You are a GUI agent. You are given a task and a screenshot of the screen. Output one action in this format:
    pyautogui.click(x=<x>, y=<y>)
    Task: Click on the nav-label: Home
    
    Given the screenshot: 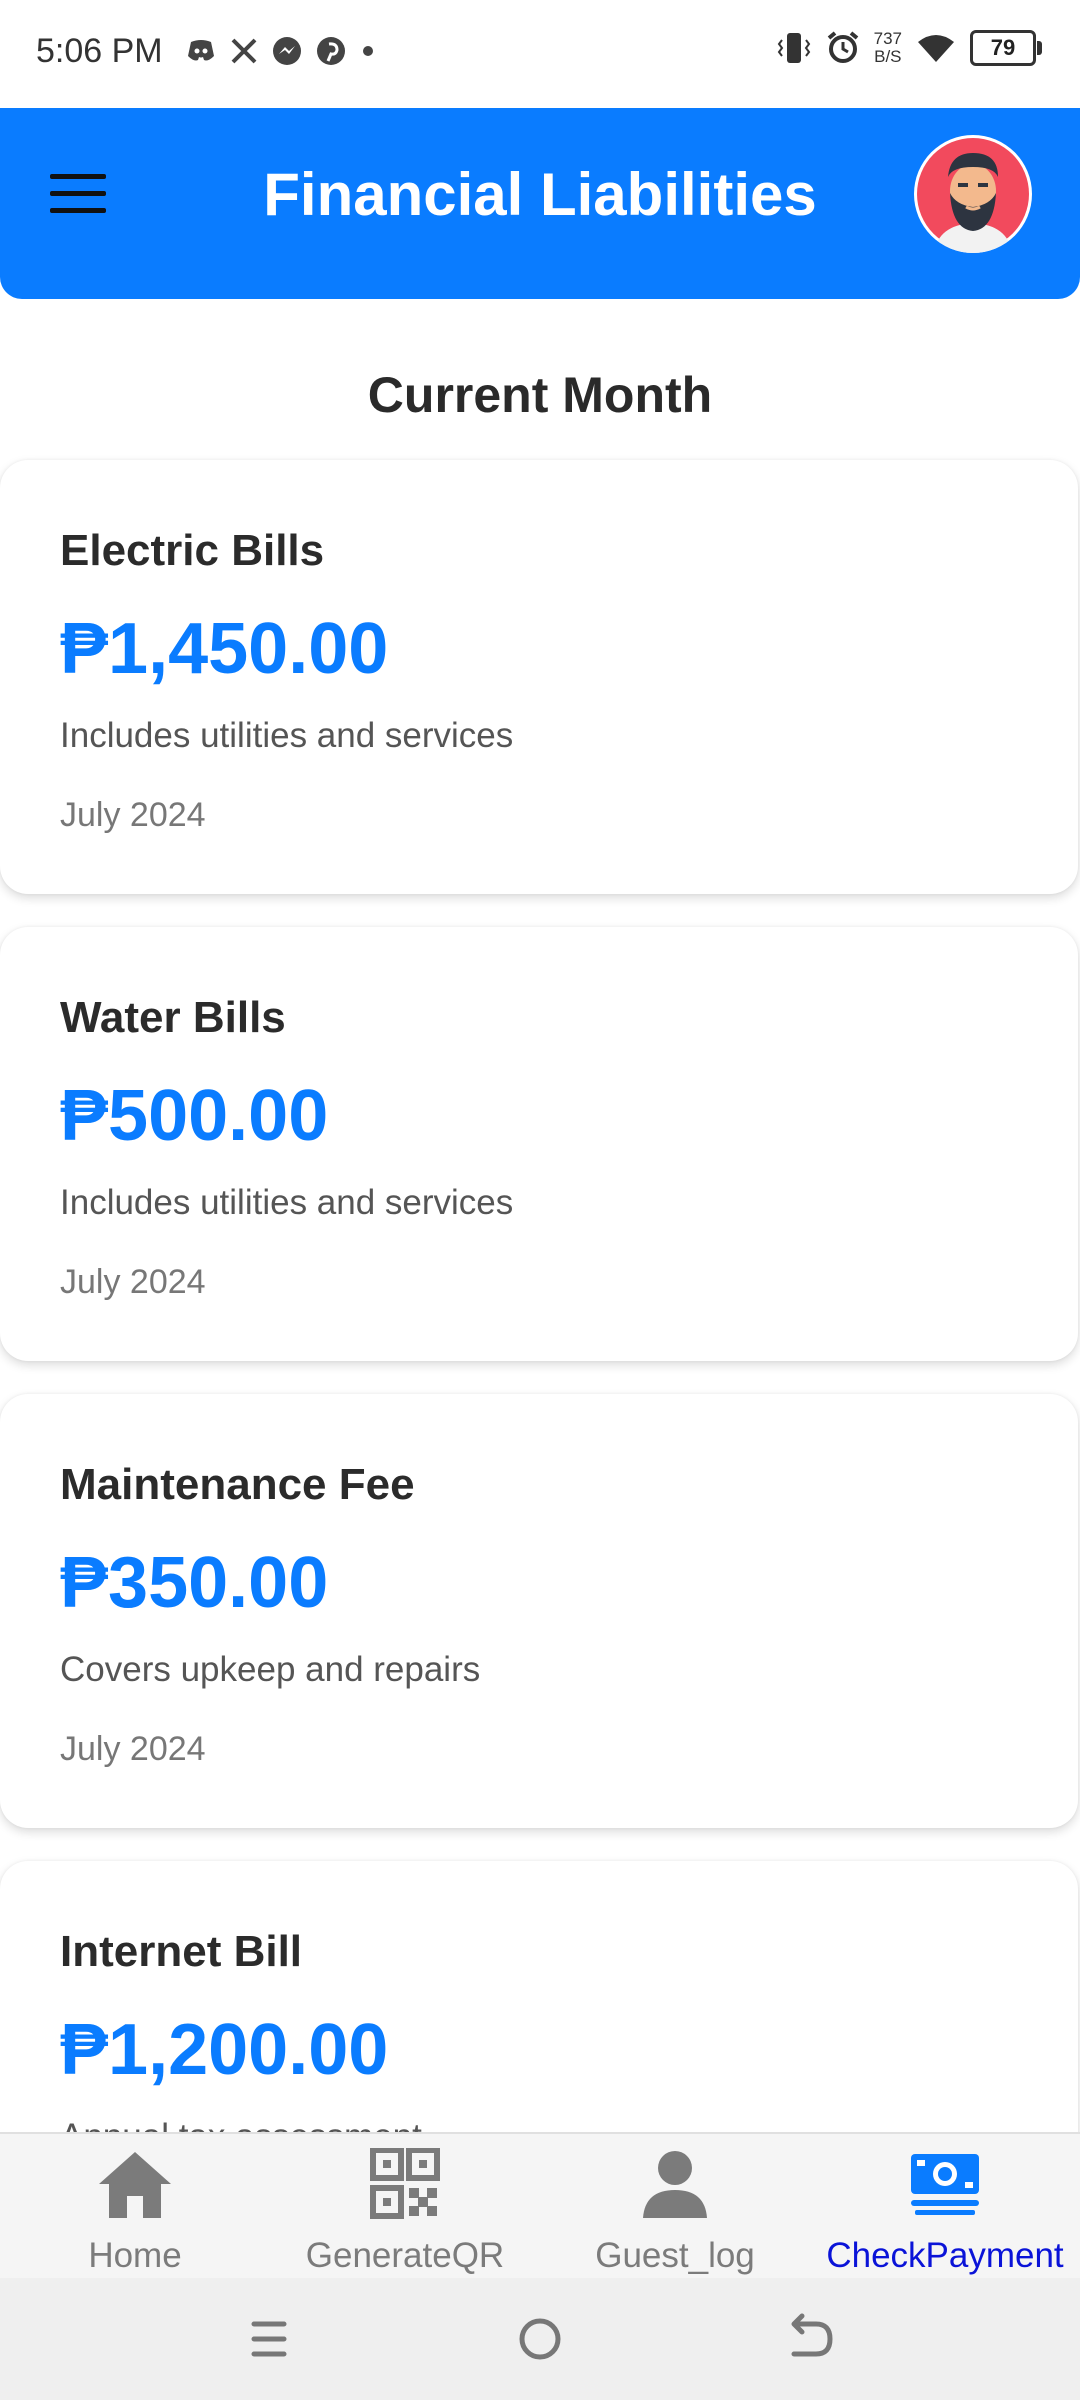 What is the action you would take?
    pyautogui.click(x=135, y=2255)
    